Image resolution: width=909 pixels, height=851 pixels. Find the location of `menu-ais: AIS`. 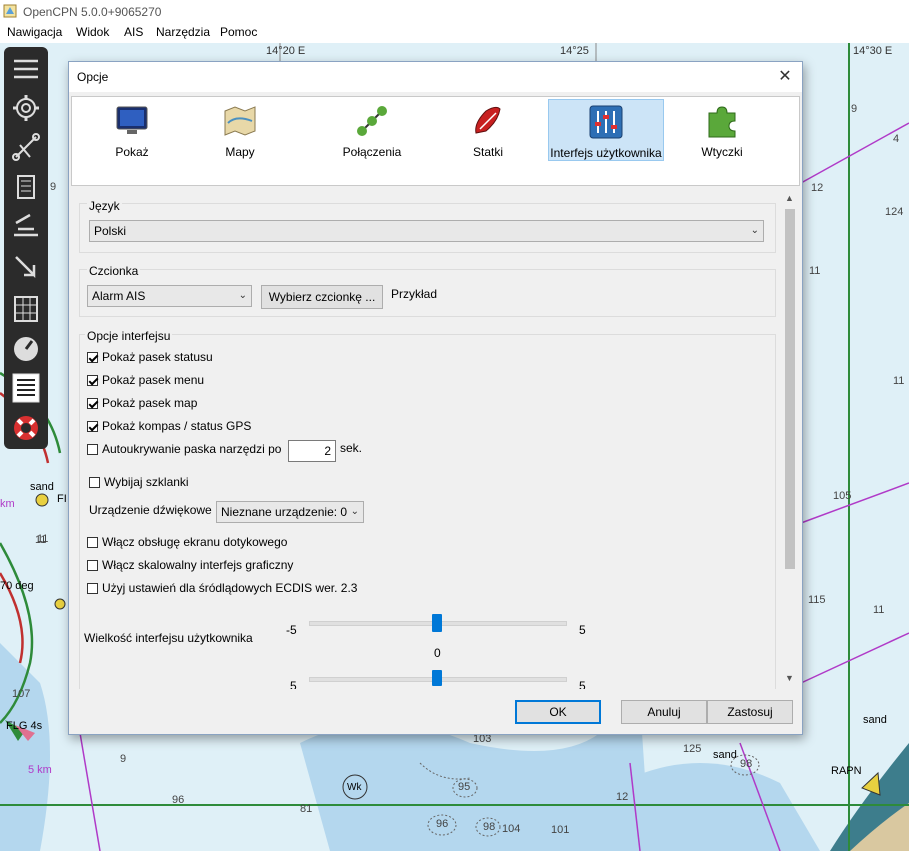

menu-ais: AIS is located at coordinates (133, 32).